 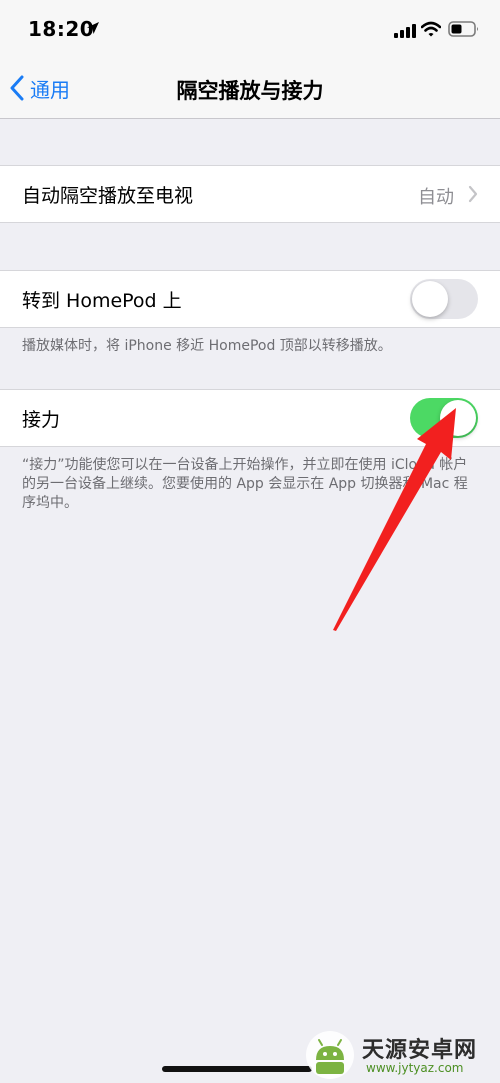 I want to click on android-logo-icon, so click(x=330, y=1055).